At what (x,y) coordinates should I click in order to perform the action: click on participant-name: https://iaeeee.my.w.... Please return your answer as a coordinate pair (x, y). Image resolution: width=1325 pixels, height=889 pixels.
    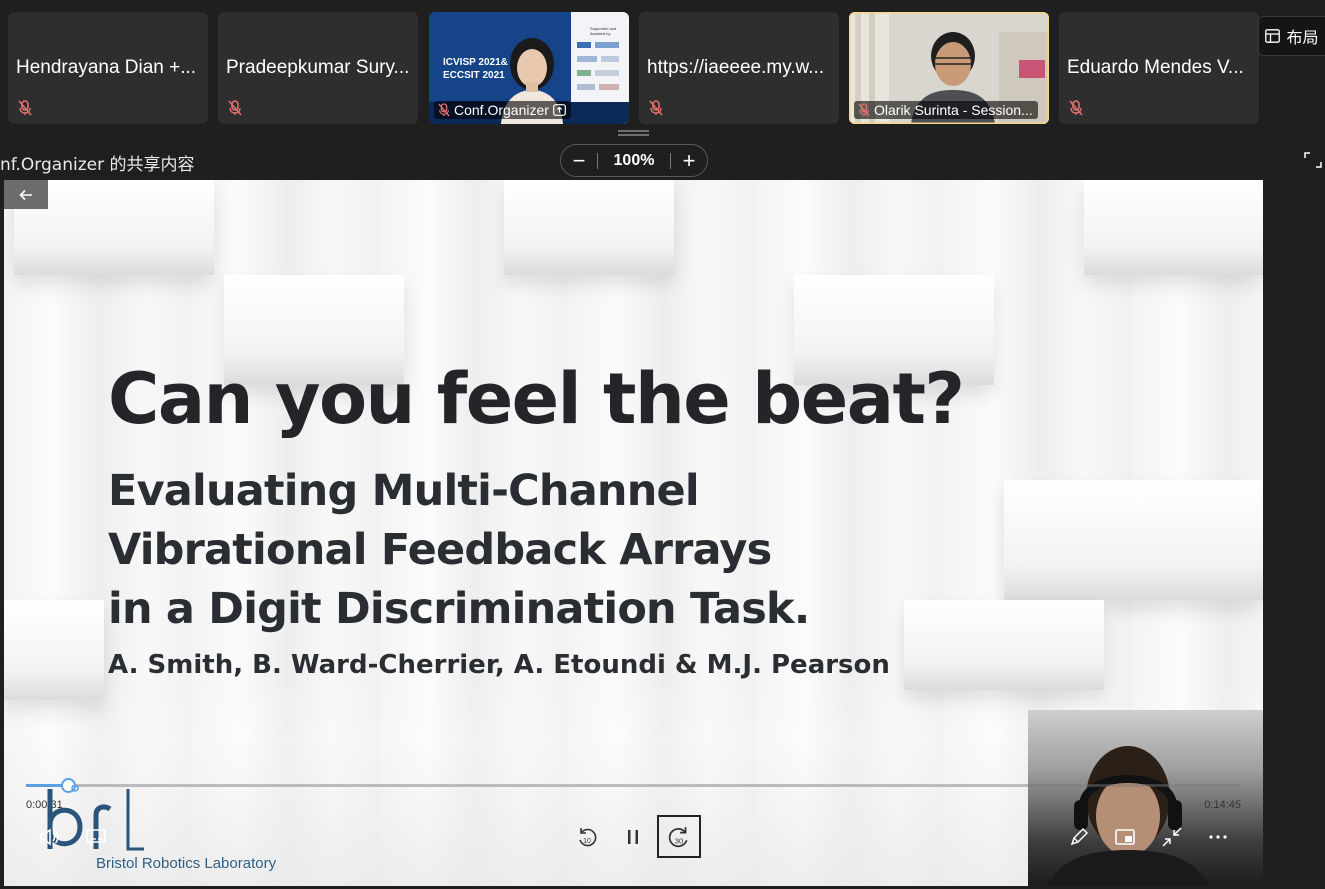
    Looking at the image, I should click on (736, 67).